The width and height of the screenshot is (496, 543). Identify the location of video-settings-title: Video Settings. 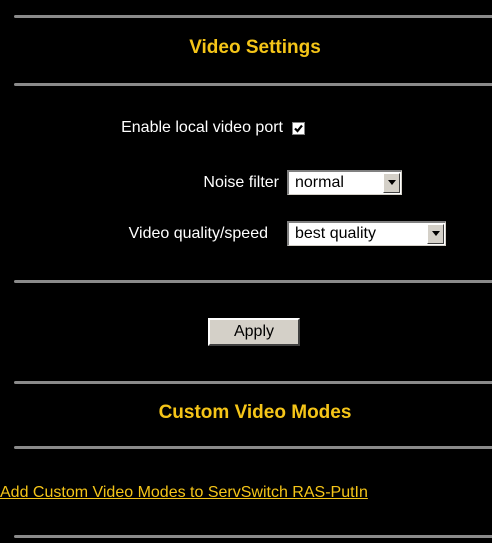
(255, 47).